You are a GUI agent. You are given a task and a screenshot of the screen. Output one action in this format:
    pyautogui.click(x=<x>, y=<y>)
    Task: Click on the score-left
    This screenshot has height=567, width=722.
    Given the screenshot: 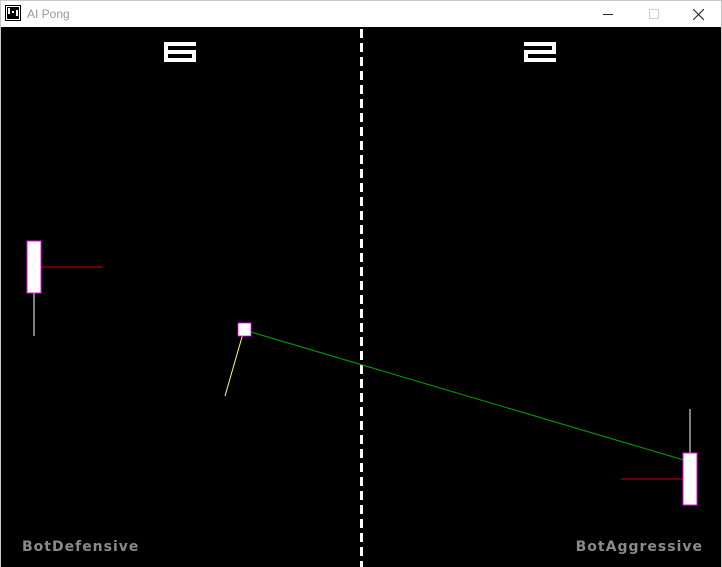 What is the action you would take?
    pyautogui.click(x=180, y=52)
    